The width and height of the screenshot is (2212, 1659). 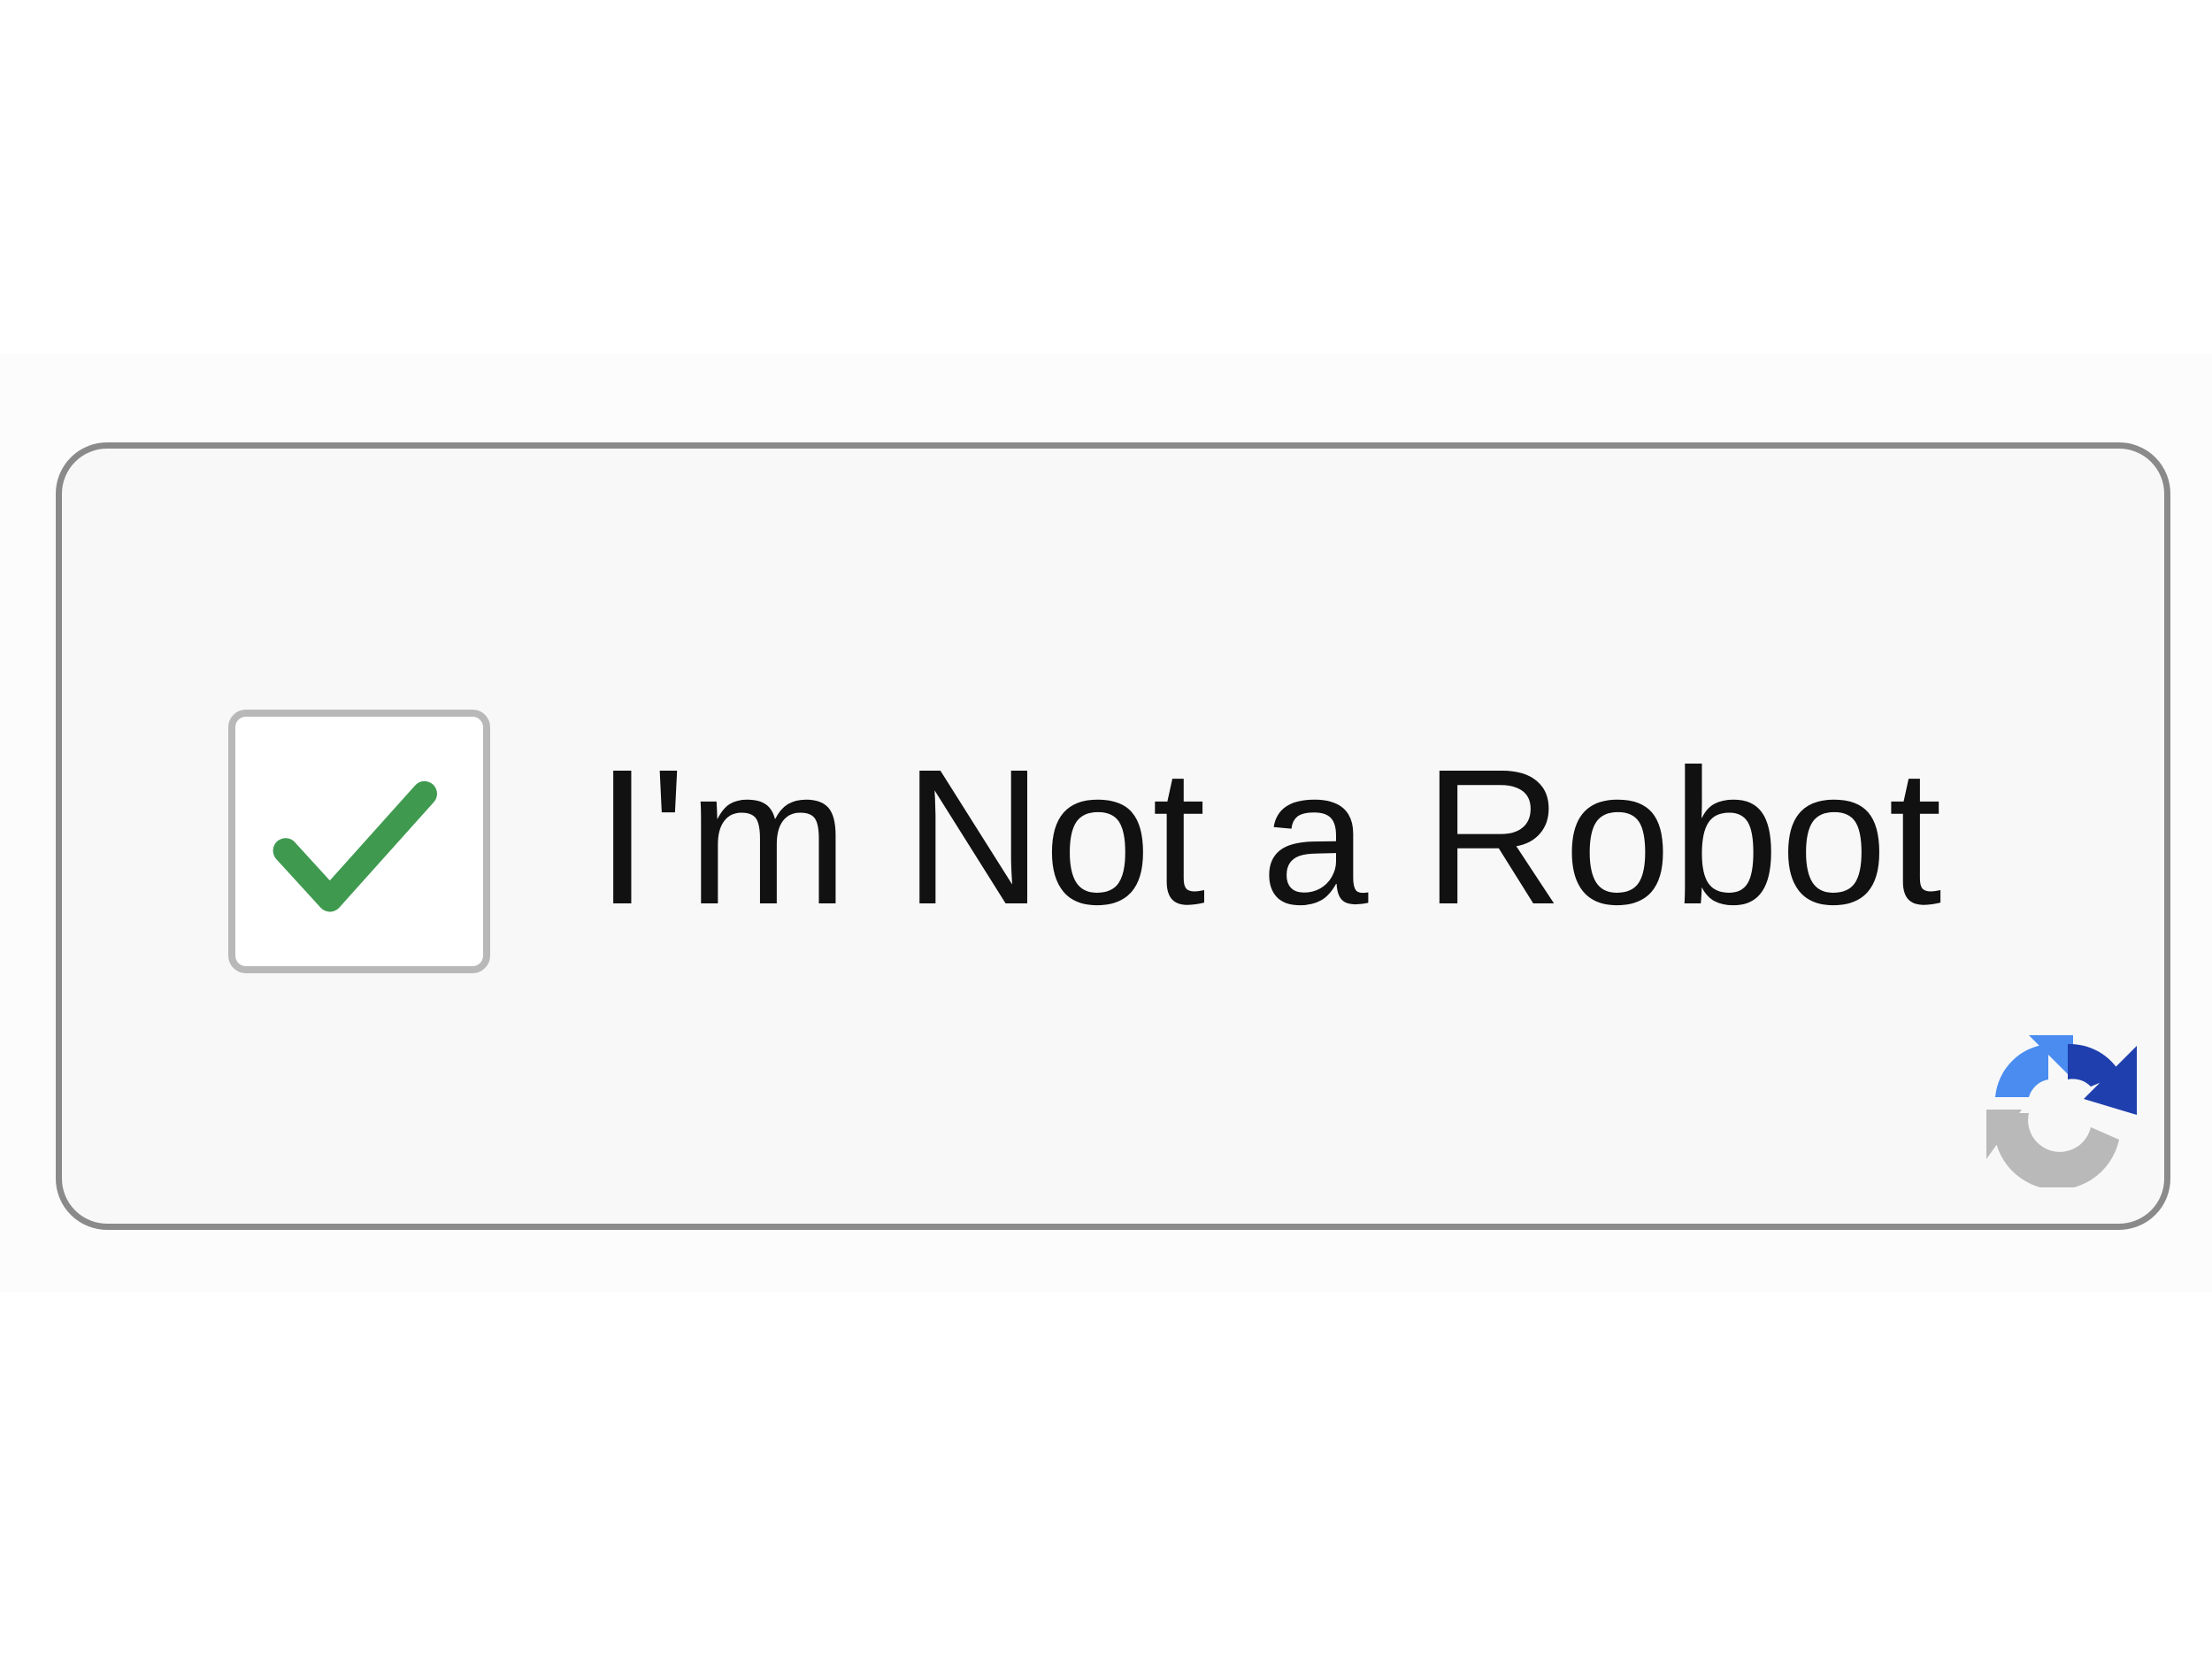 What do you see at coordinates (2061, 1111) in the screenshot?
I see `recaptcha-logo-icon` at bounding box center [2061, 1111].